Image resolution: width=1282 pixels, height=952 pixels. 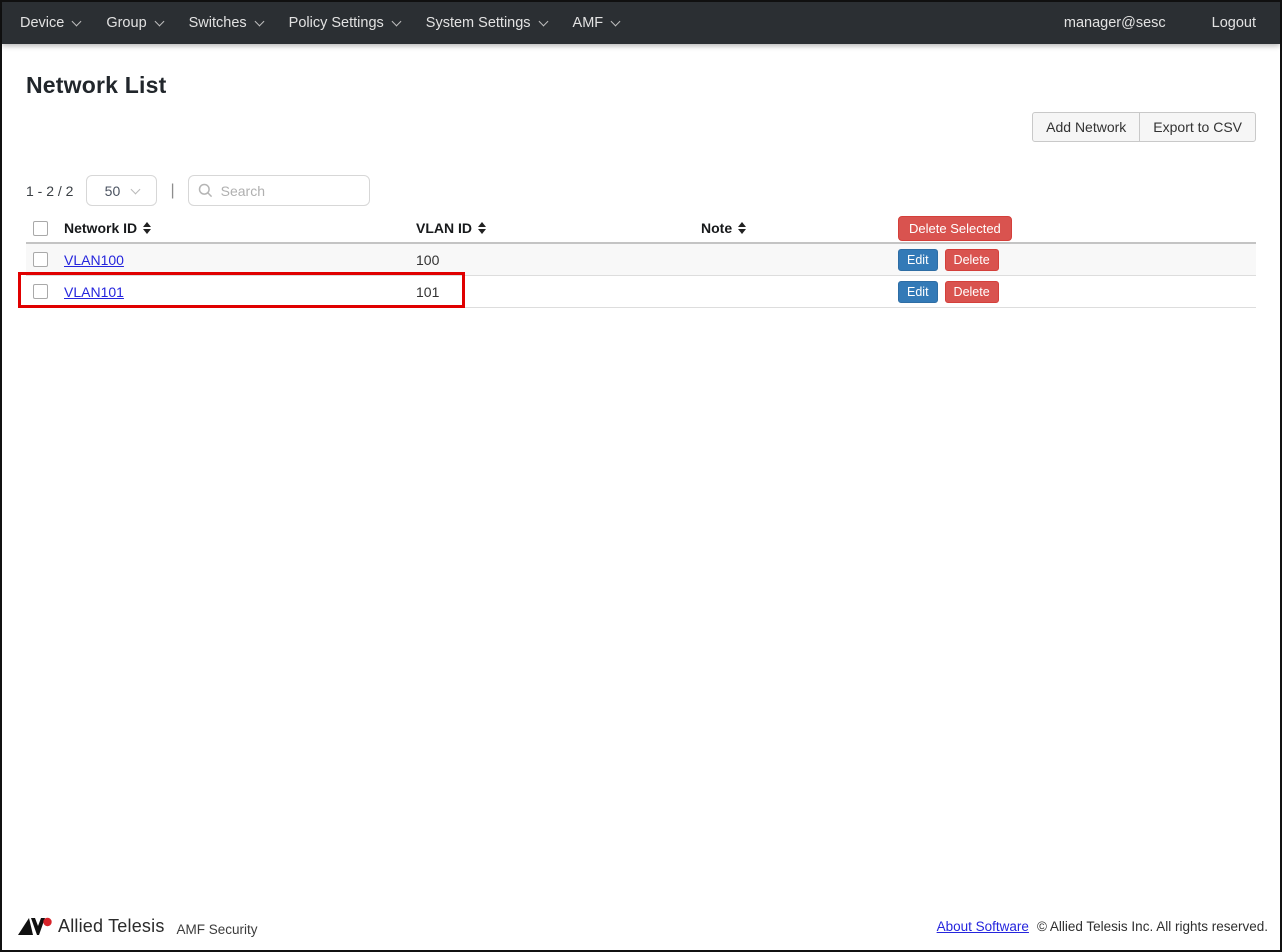 What do you see at coordinates (641, 127) in the screenshot?
I see `top-action-buttons: Add Network Export to CSV` at bounding box center [641, 127].